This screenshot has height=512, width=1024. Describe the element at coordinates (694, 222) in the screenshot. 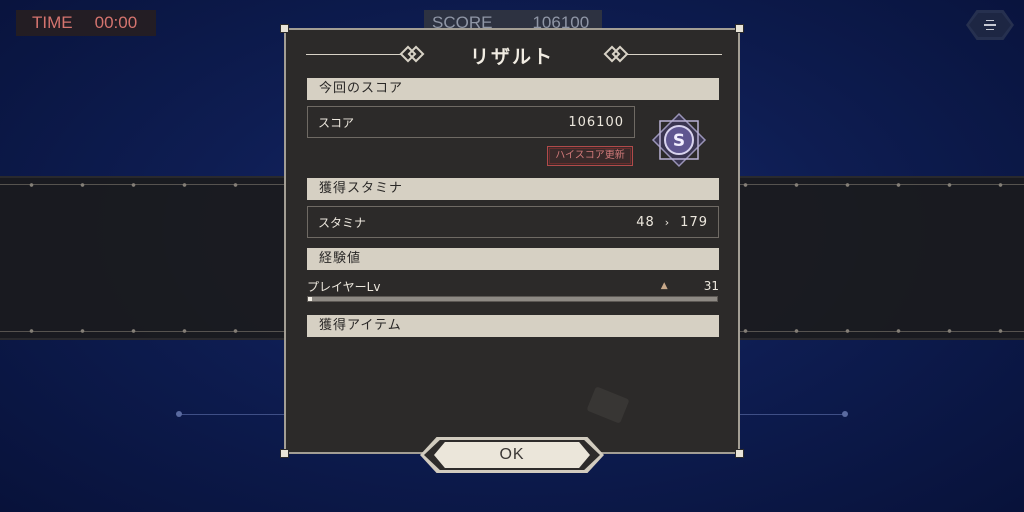

I see `stamina-to: 179` at that location.